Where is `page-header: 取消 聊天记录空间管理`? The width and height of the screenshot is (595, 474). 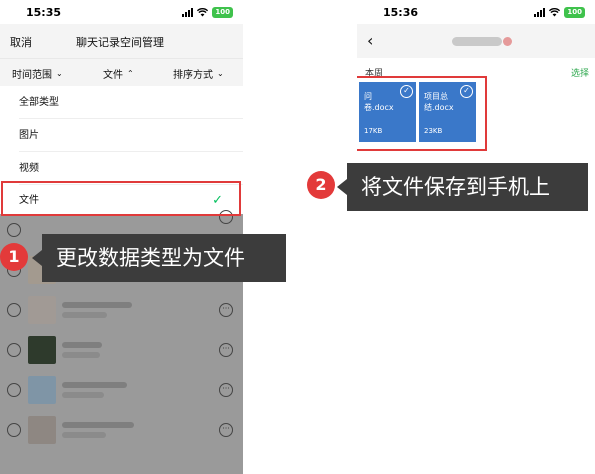 page-header: 取消 聊天记录空间管理 is located at coordinates (121, 41).